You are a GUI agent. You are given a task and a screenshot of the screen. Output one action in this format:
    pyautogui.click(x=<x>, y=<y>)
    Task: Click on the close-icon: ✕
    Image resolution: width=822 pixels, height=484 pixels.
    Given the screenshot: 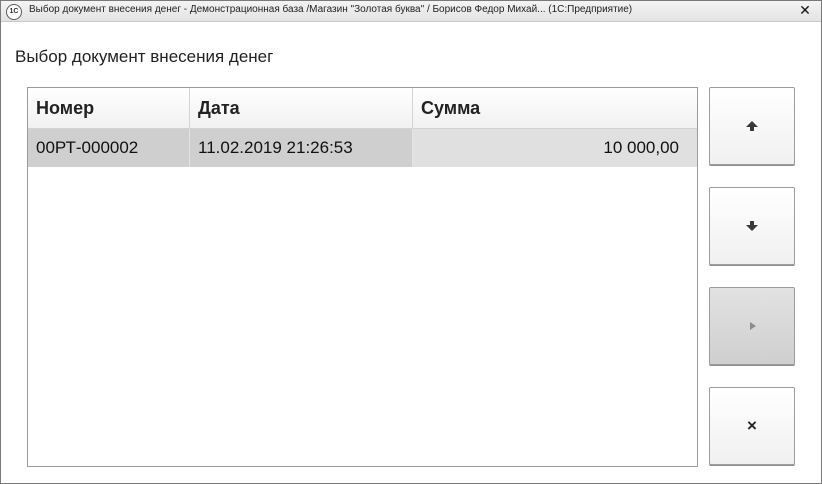 What is the action you would take?
    pyautogui.click(x=805, y=10)
    